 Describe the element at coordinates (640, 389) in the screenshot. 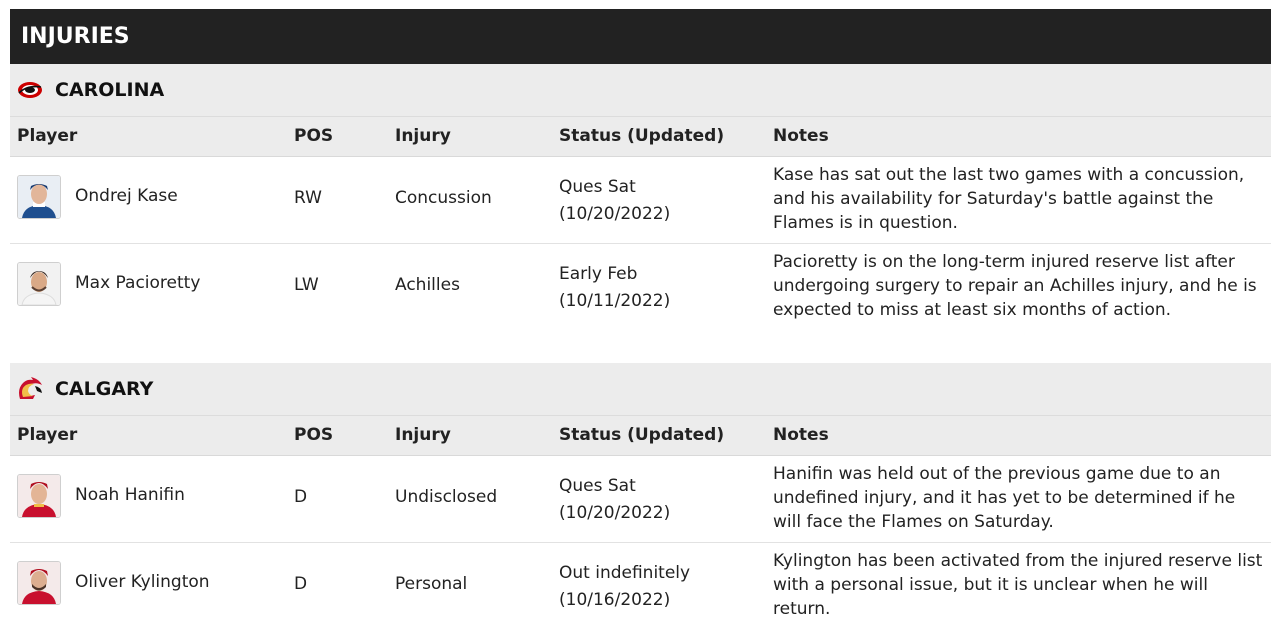

I see `team-header: CALGARY` at that location.